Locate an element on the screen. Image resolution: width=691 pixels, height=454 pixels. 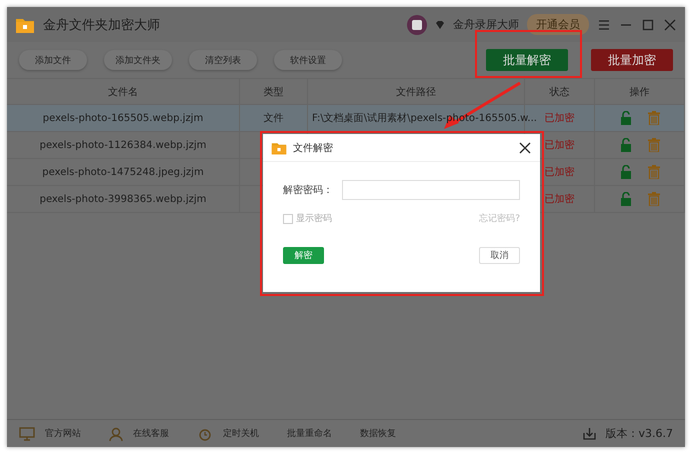
close-icon is located at coordinates (525, 147).